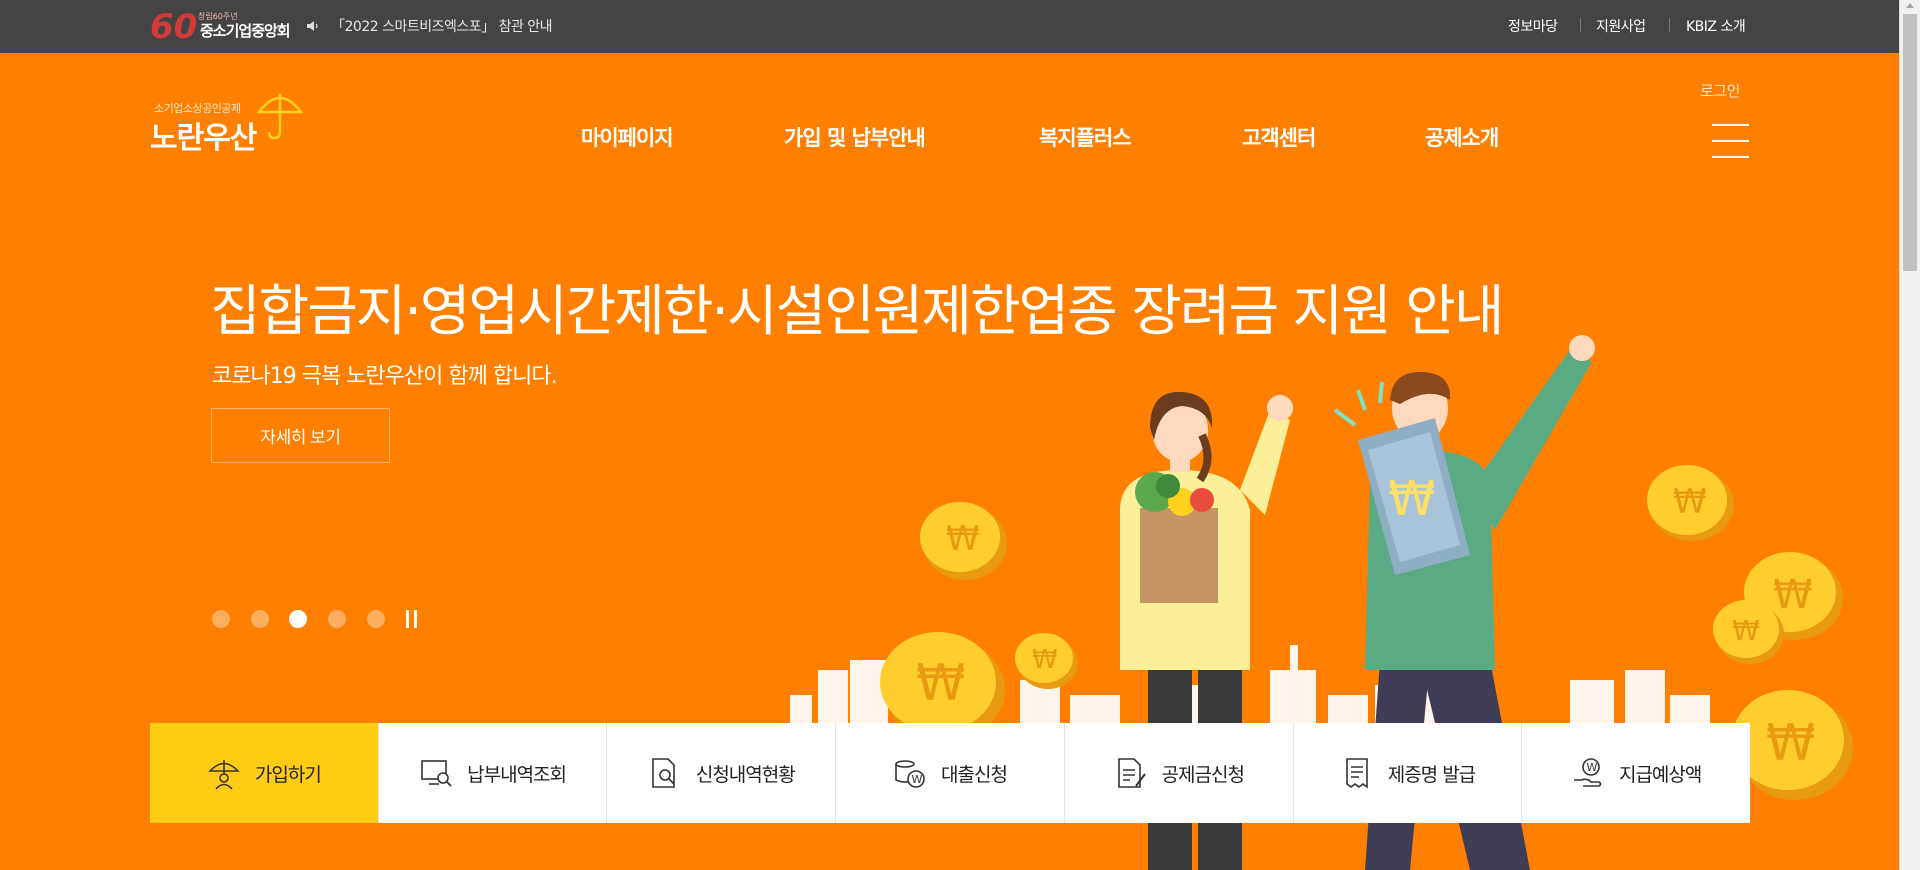 This screenshot has width=1920, height=870. I want to click on scrollbar-thumb, so click(1910, 142).